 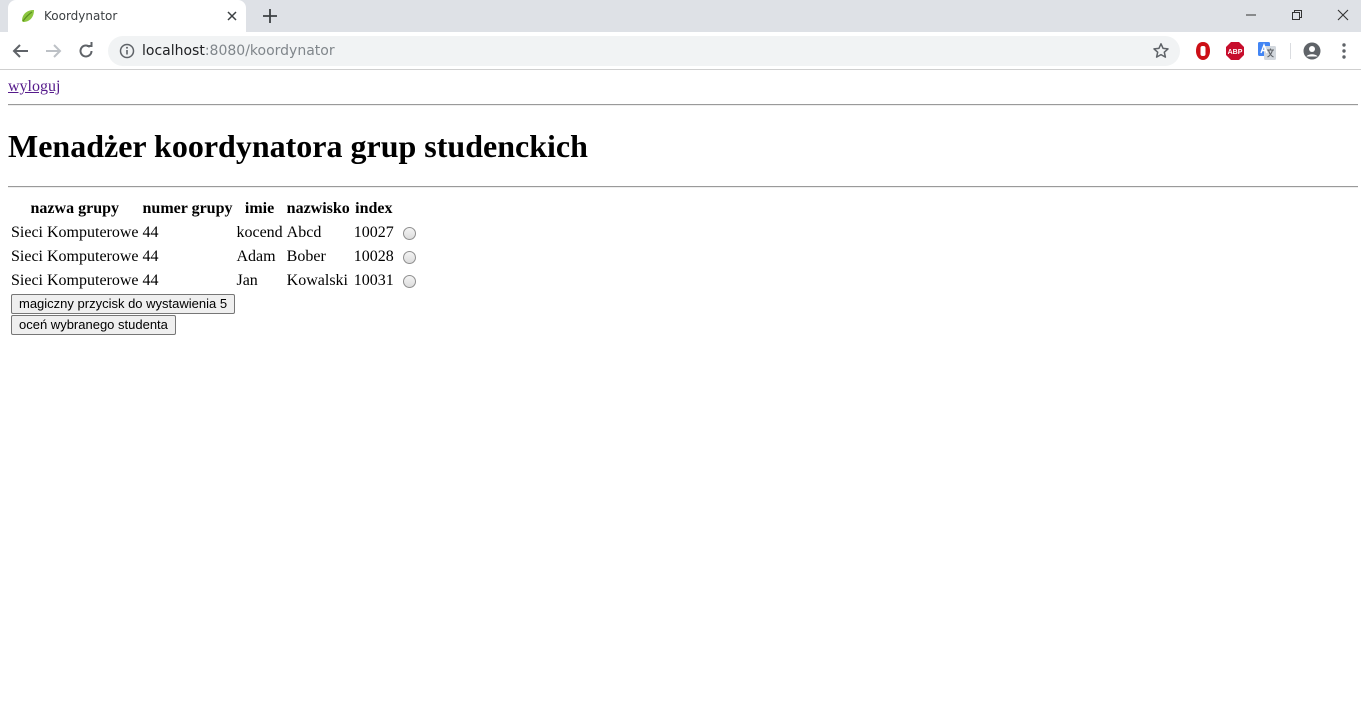 I want to click on browser-toolbar: localhost:8080/koordynator ABP, so click(x=680, y=51).